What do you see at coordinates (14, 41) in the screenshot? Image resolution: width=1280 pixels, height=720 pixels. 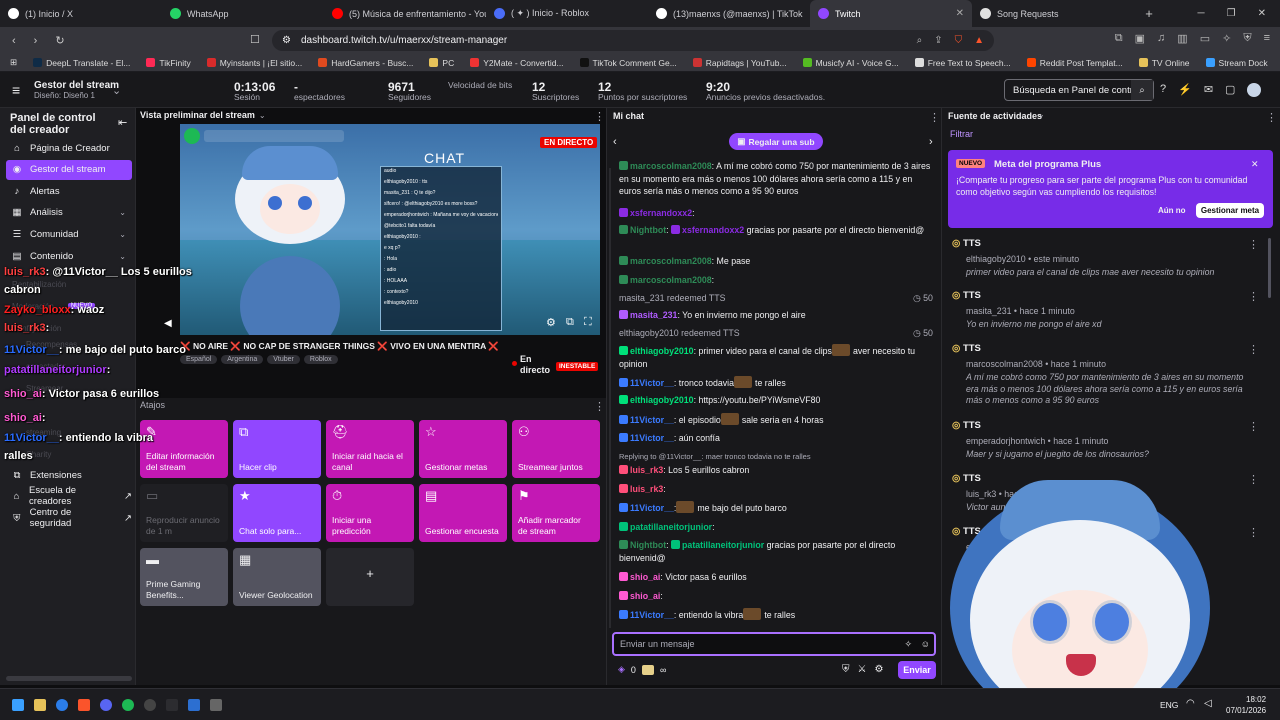 I see `back-icon: ‹` at bounding box center [14, 41].